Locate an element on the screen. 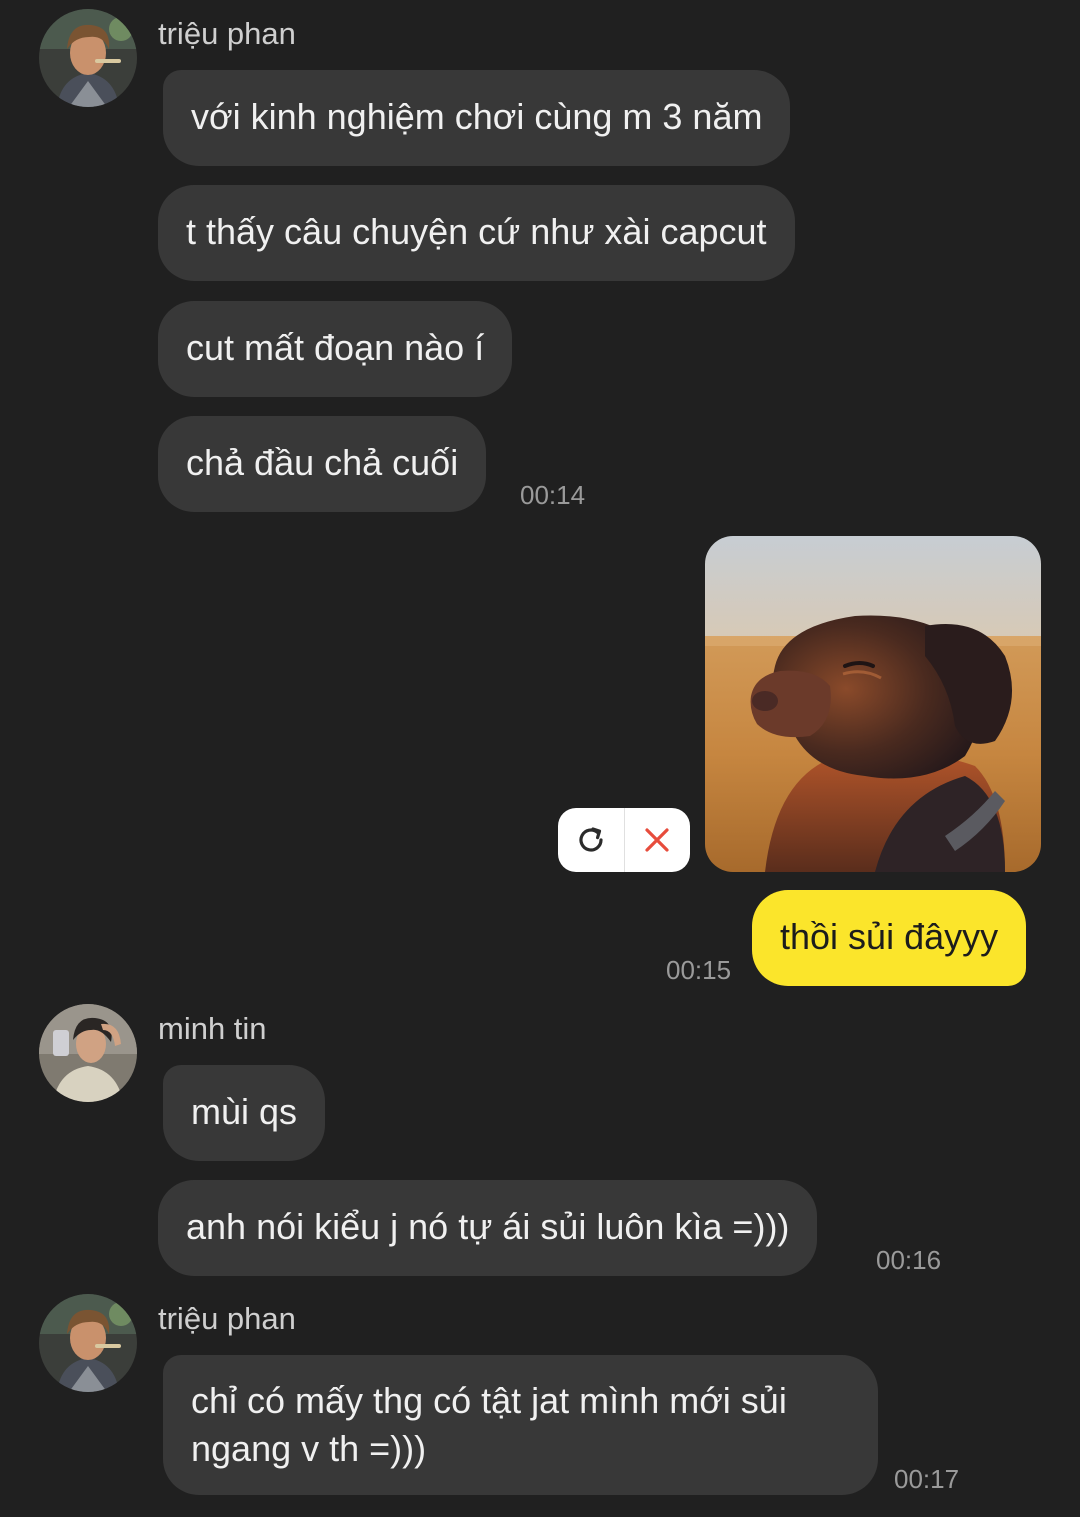 The width and height of the screenshot is (1080, 1517). message-bubble: với kinh nghiệm chơi cùng m 3 năm is located at coordinates (477, 118).